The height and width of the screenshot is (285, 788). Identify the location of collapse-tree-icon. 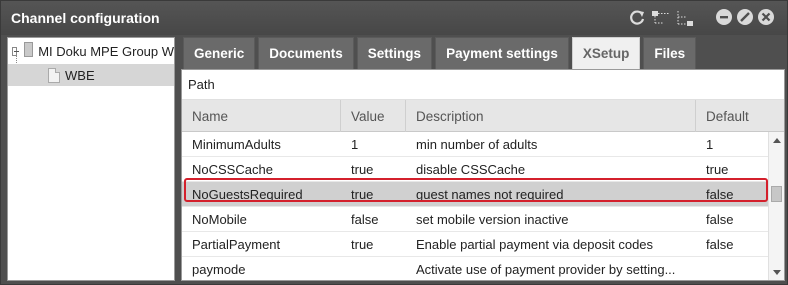
(661, 18).